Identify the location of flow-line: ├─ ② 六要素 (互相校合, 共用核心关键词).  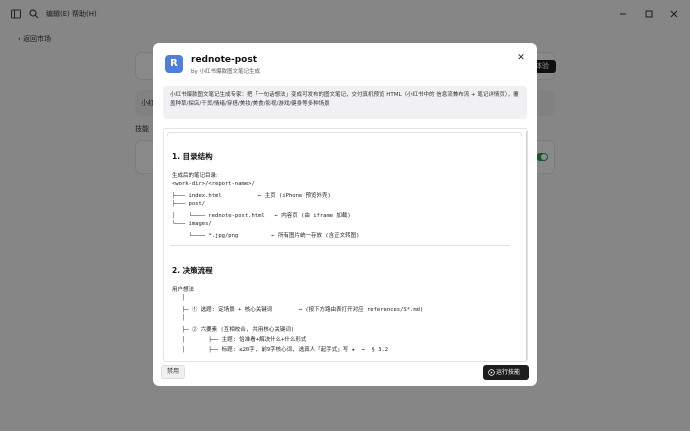
(233, 330).